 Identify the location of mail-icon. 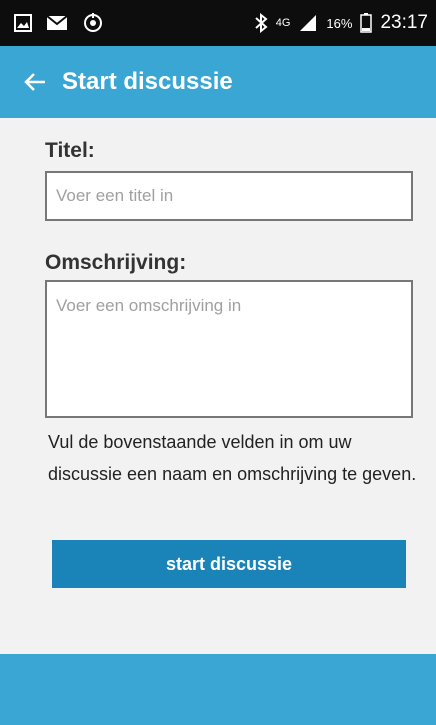
(57, 23).